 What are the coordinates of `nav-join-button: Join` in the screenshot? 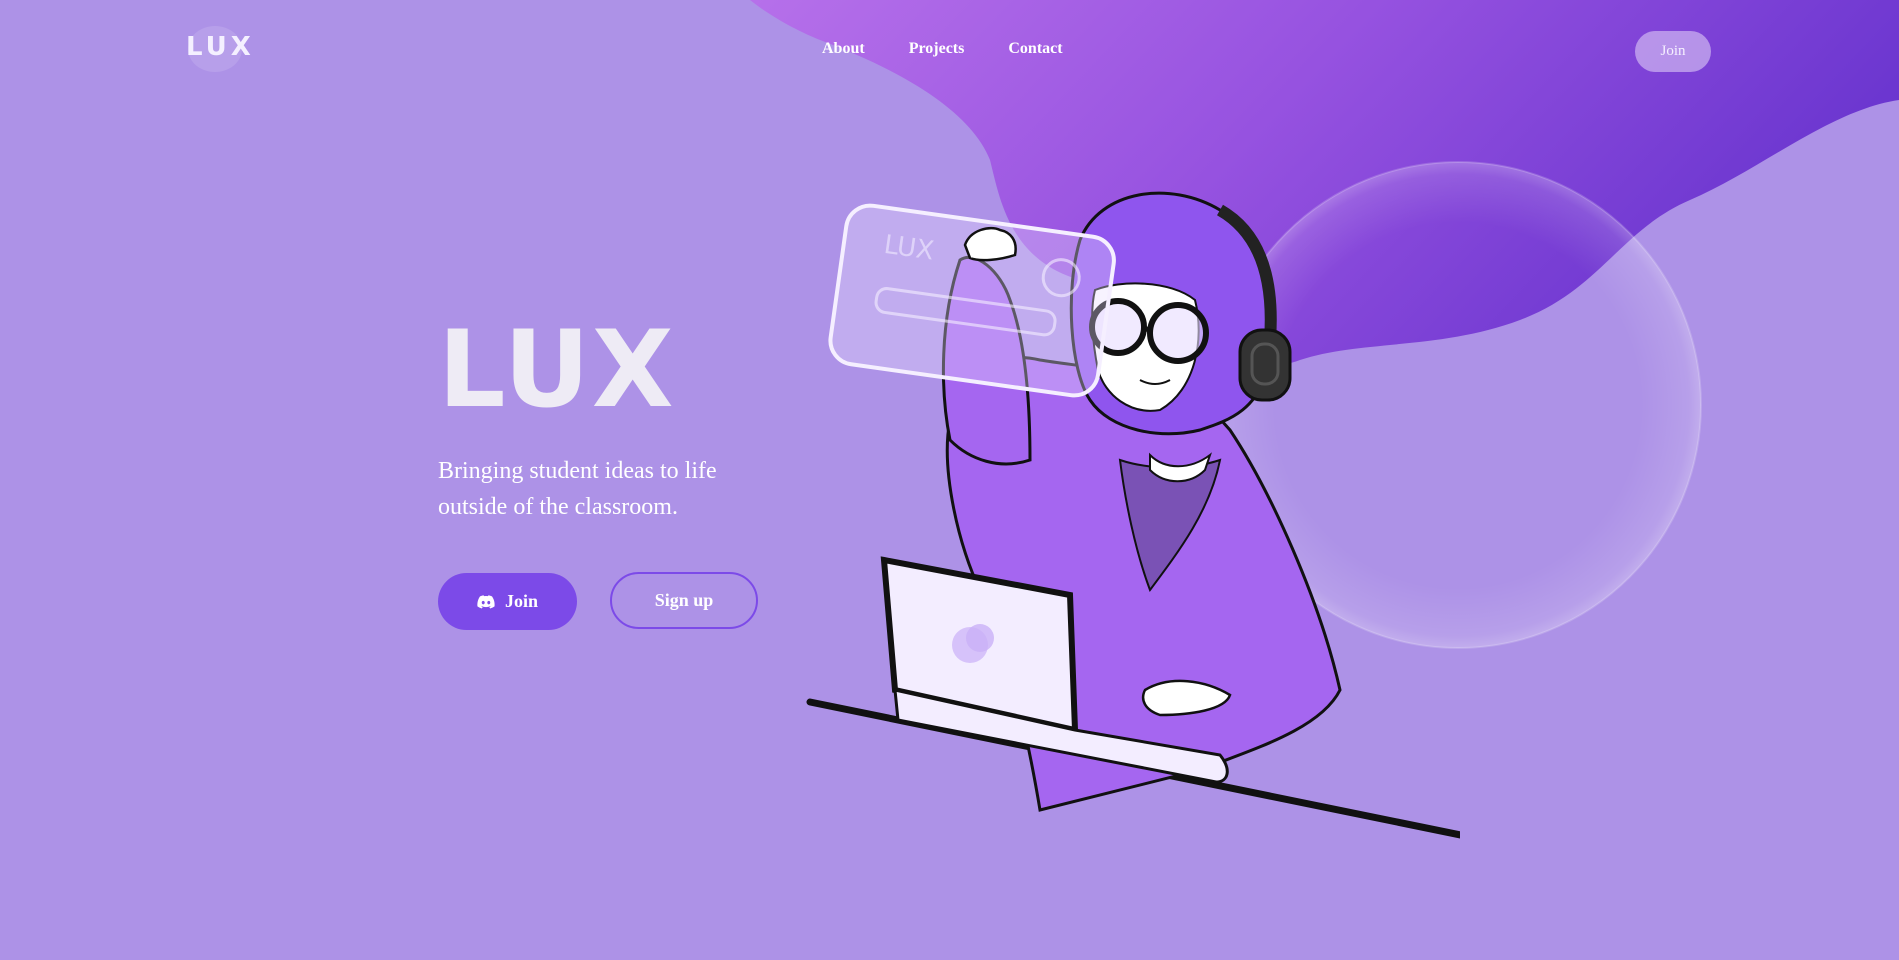 It's located at (1673, 51).